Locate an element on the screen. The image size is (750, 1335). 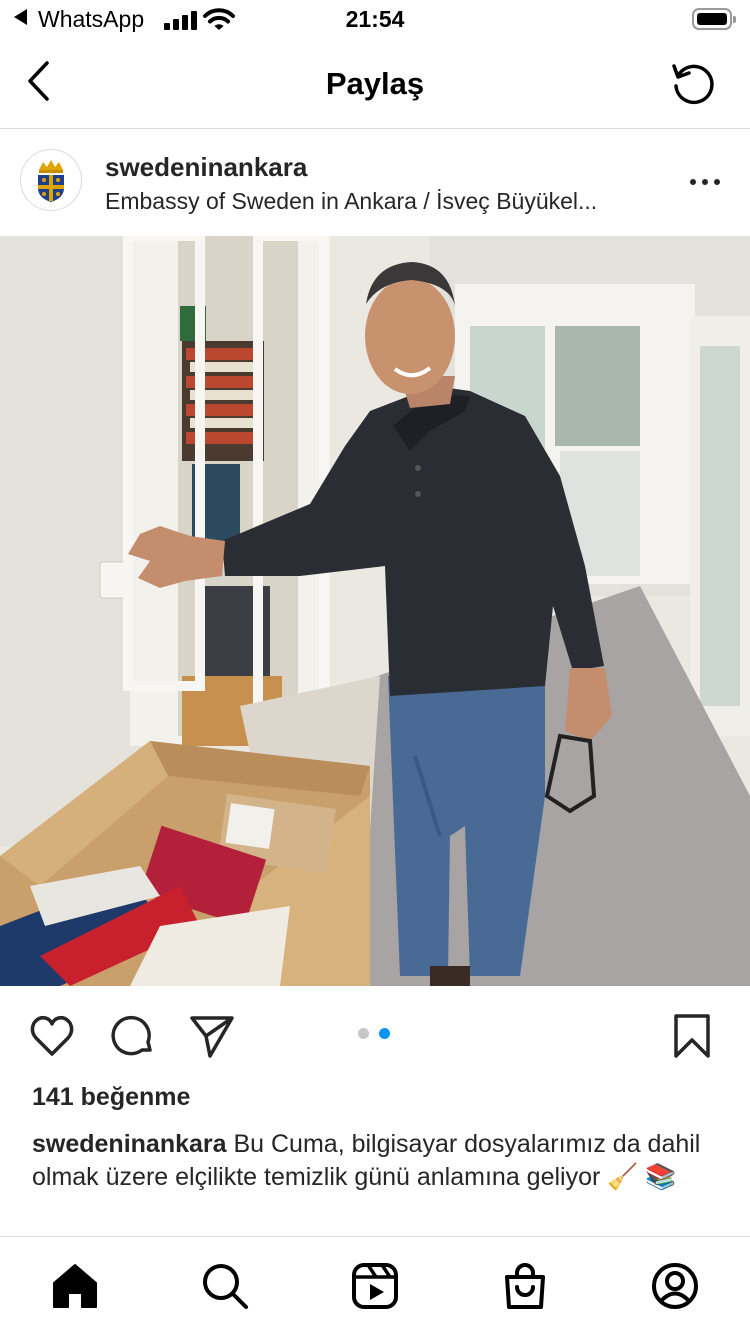
clock: 21:54 is located at coordinates (375, 19).